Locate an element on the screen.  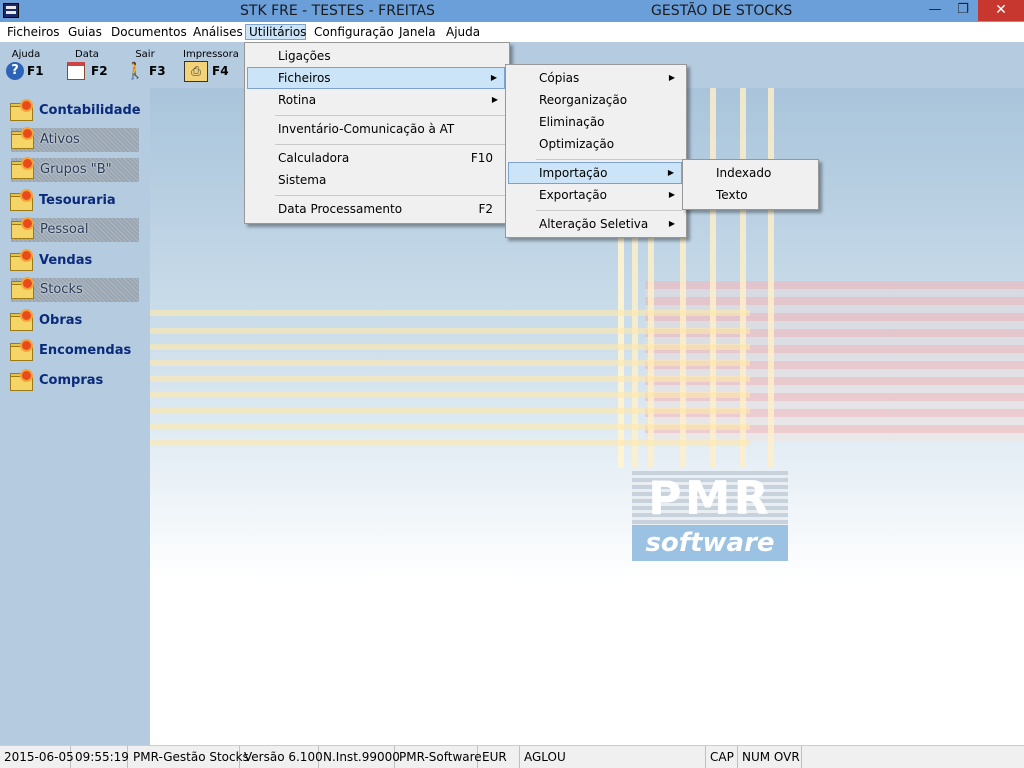
exit-button: Sair 🚶 F3 is located at coordinates (147, 66).